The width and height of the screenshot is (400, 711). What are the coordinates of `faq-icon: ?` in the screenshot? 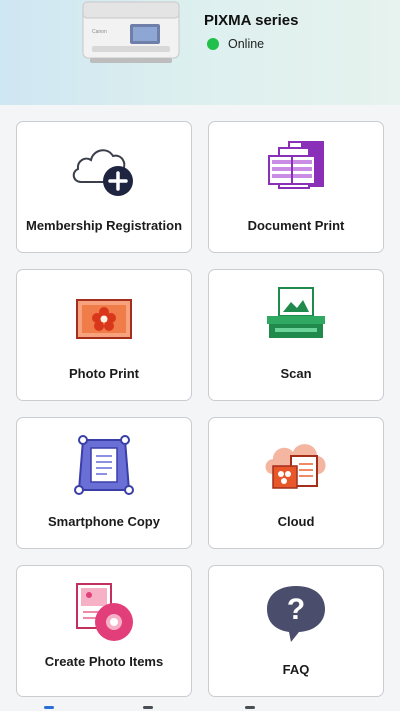 It's located at (296, 614).